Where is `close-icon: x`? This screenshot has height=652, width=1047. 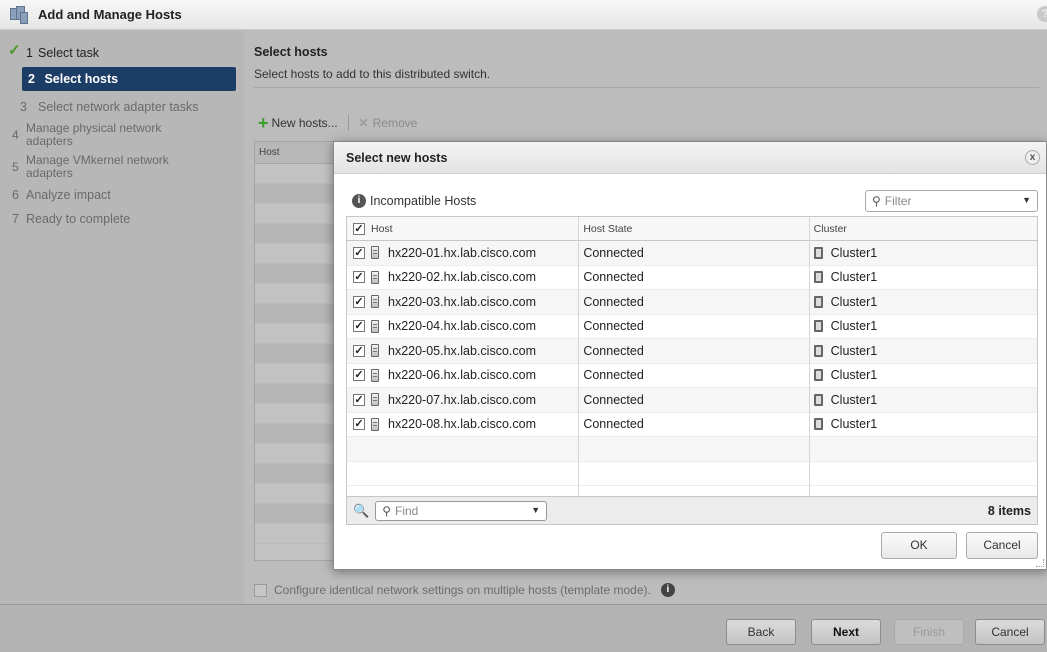 close-icon: x is located at coordinates (1032, 157).